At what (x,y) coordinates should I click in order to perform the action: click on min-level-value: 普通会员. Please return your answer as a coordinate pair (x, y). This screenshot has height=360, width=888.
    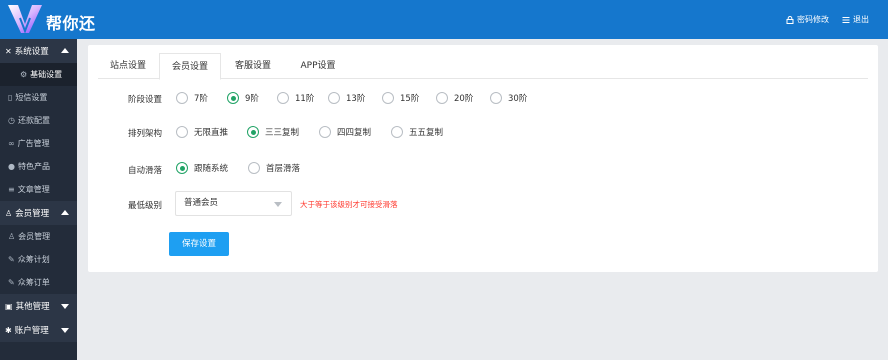
    Looking at the image, I should click on (201, 203).